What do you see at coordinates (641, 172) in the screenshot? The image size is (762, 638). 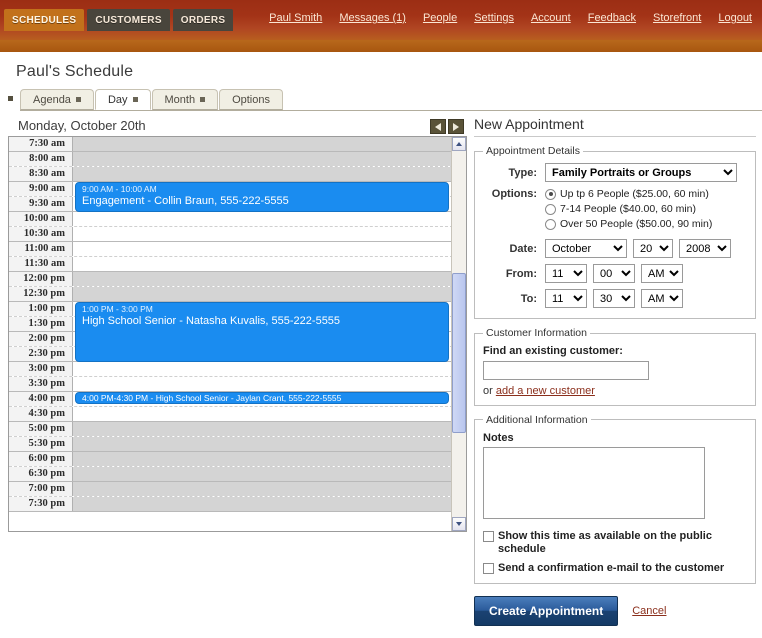 I see `appointment-type-select: Family Portraits or Groups` at bounding box center [641, 172].